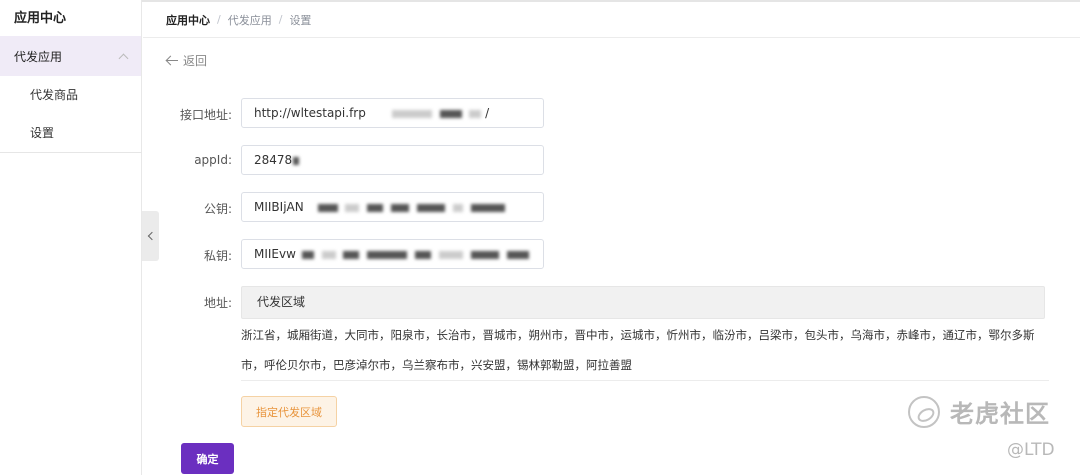 The width and height of the screenshot is (1080, 475). I want to click on confirm-button: 确定, so click(207, 458).